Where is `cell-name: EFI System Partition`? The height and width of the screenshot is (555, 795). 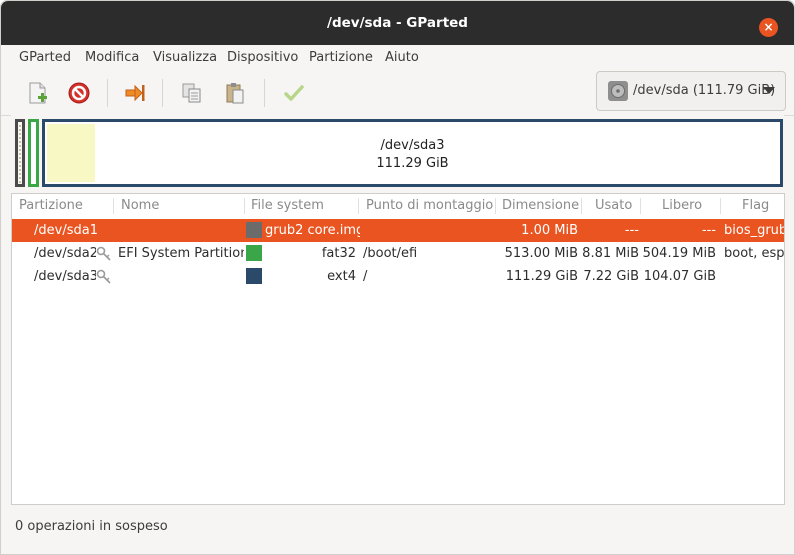 cell-name: EFI System Partition is located at coordinates (181, 253).